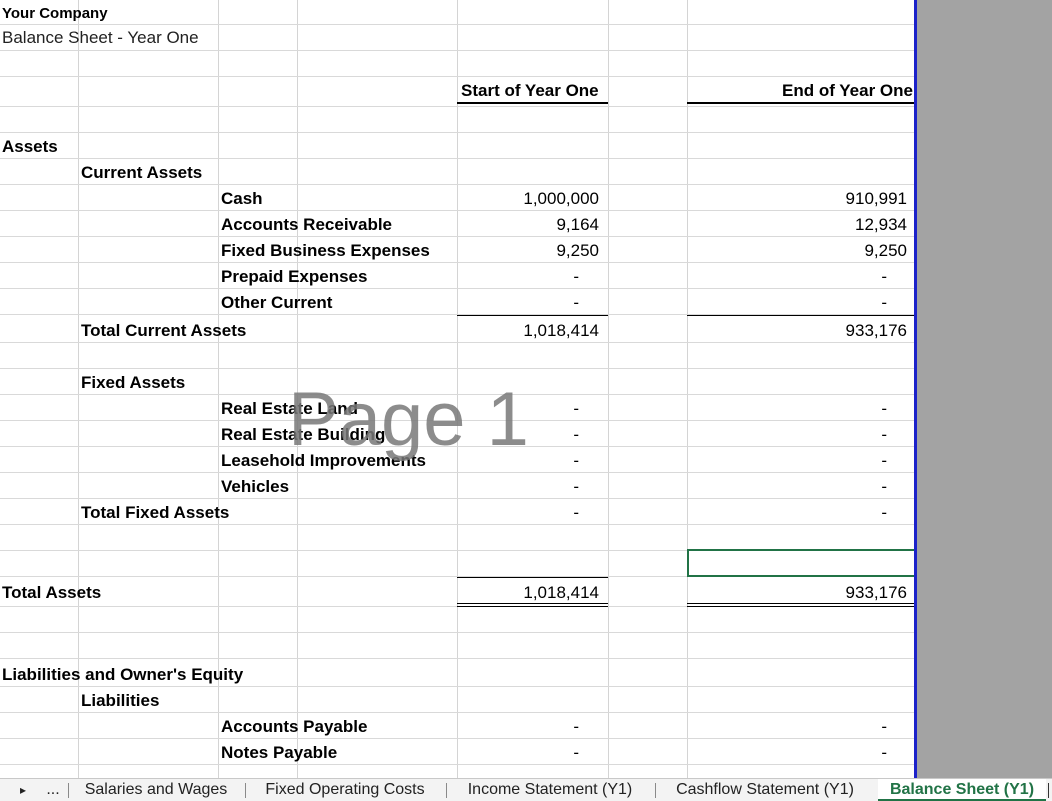  I want to click on tab-balance-sheet: Balance Sheet (Y1), so click(962, 790).